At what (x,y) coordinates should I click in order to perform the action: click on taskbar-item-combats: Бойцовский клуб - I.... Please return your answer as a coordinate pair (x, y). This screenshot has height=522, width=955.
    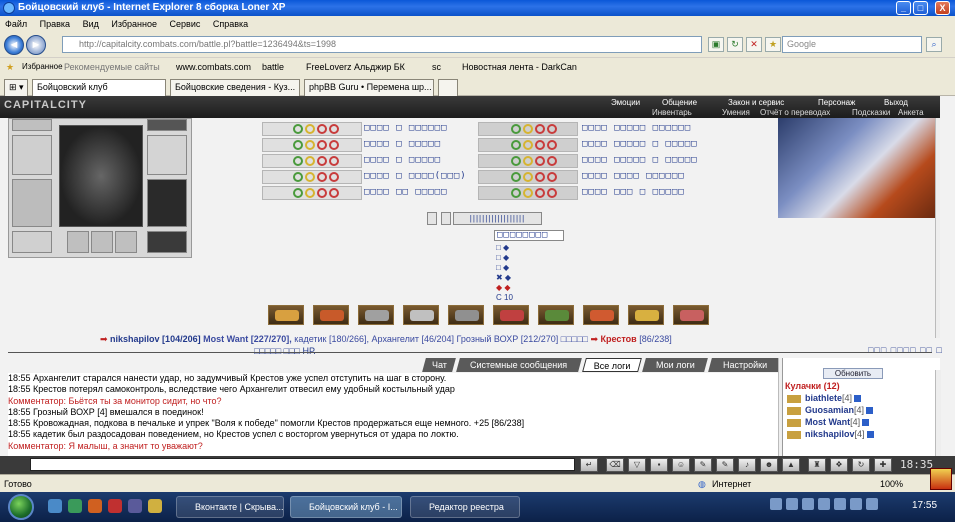
    Looking at the image, I should click on (346, 507).